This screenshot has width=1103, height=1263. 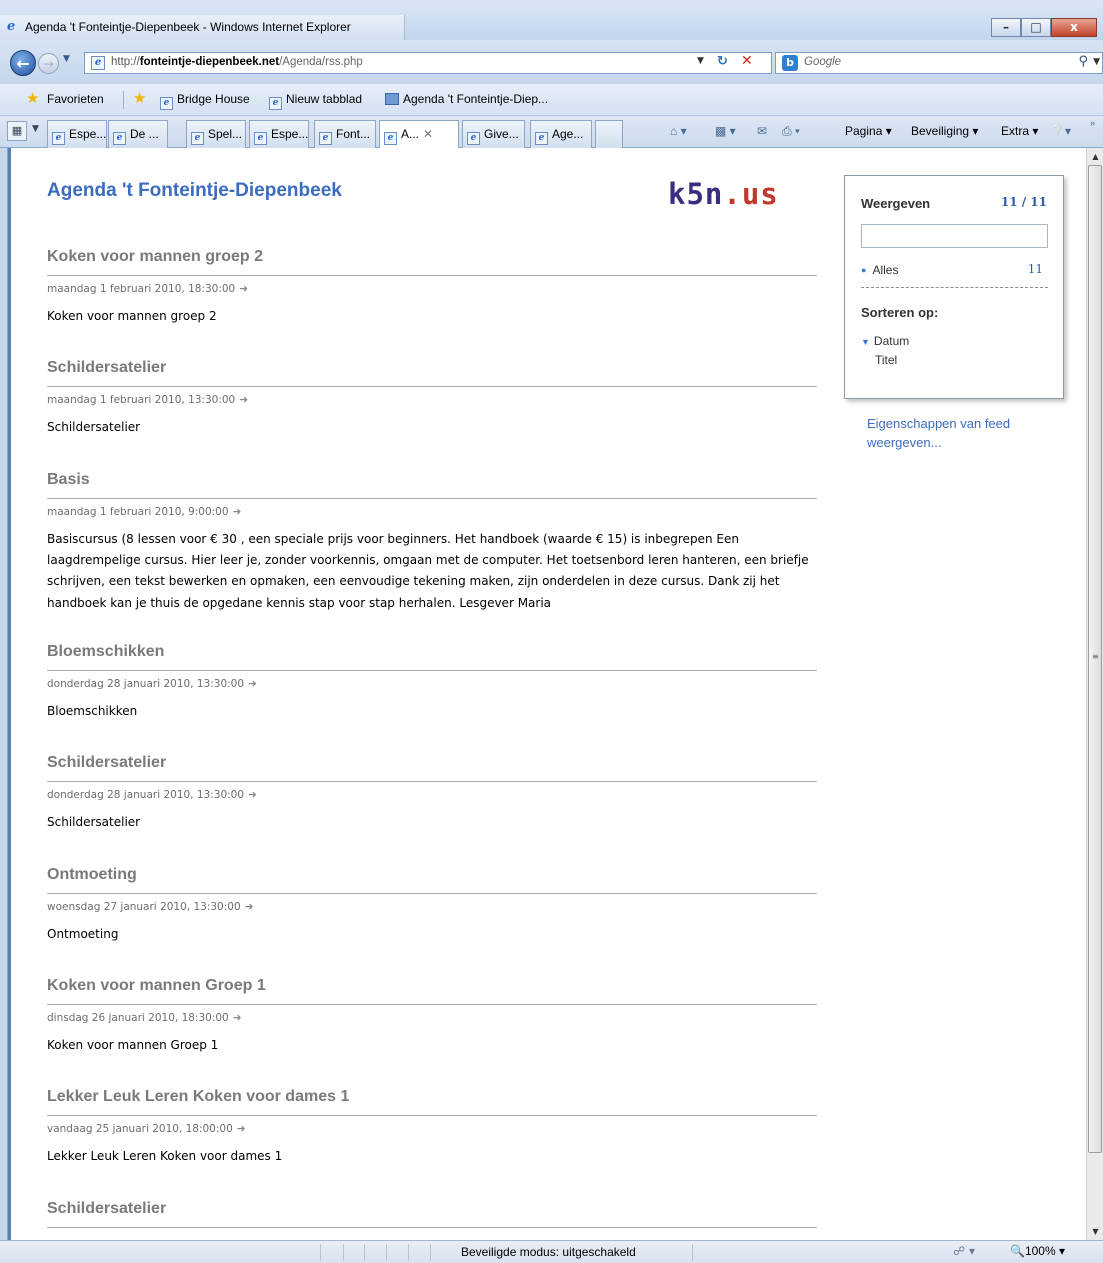 I want to click on back-button: ←, so click(x=23, y=63).